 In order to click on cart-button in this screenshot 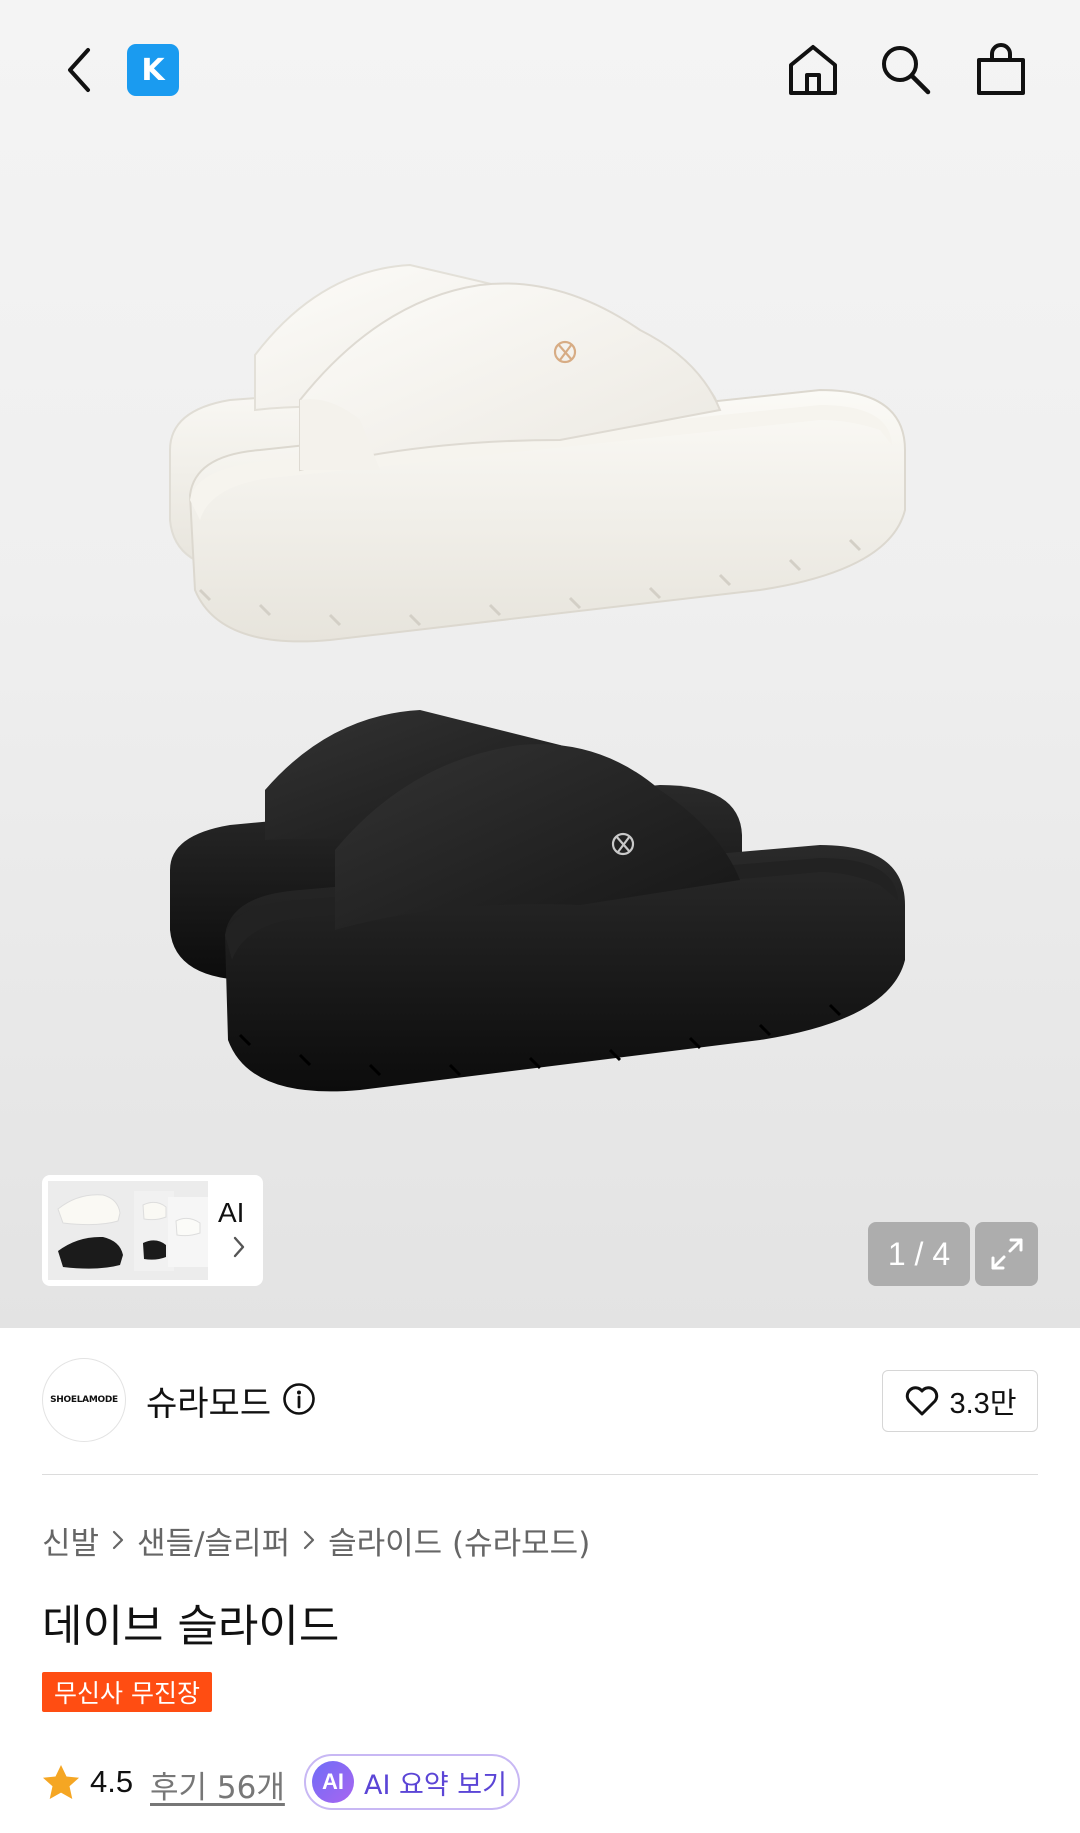, I will do `click(1001, 69)`.